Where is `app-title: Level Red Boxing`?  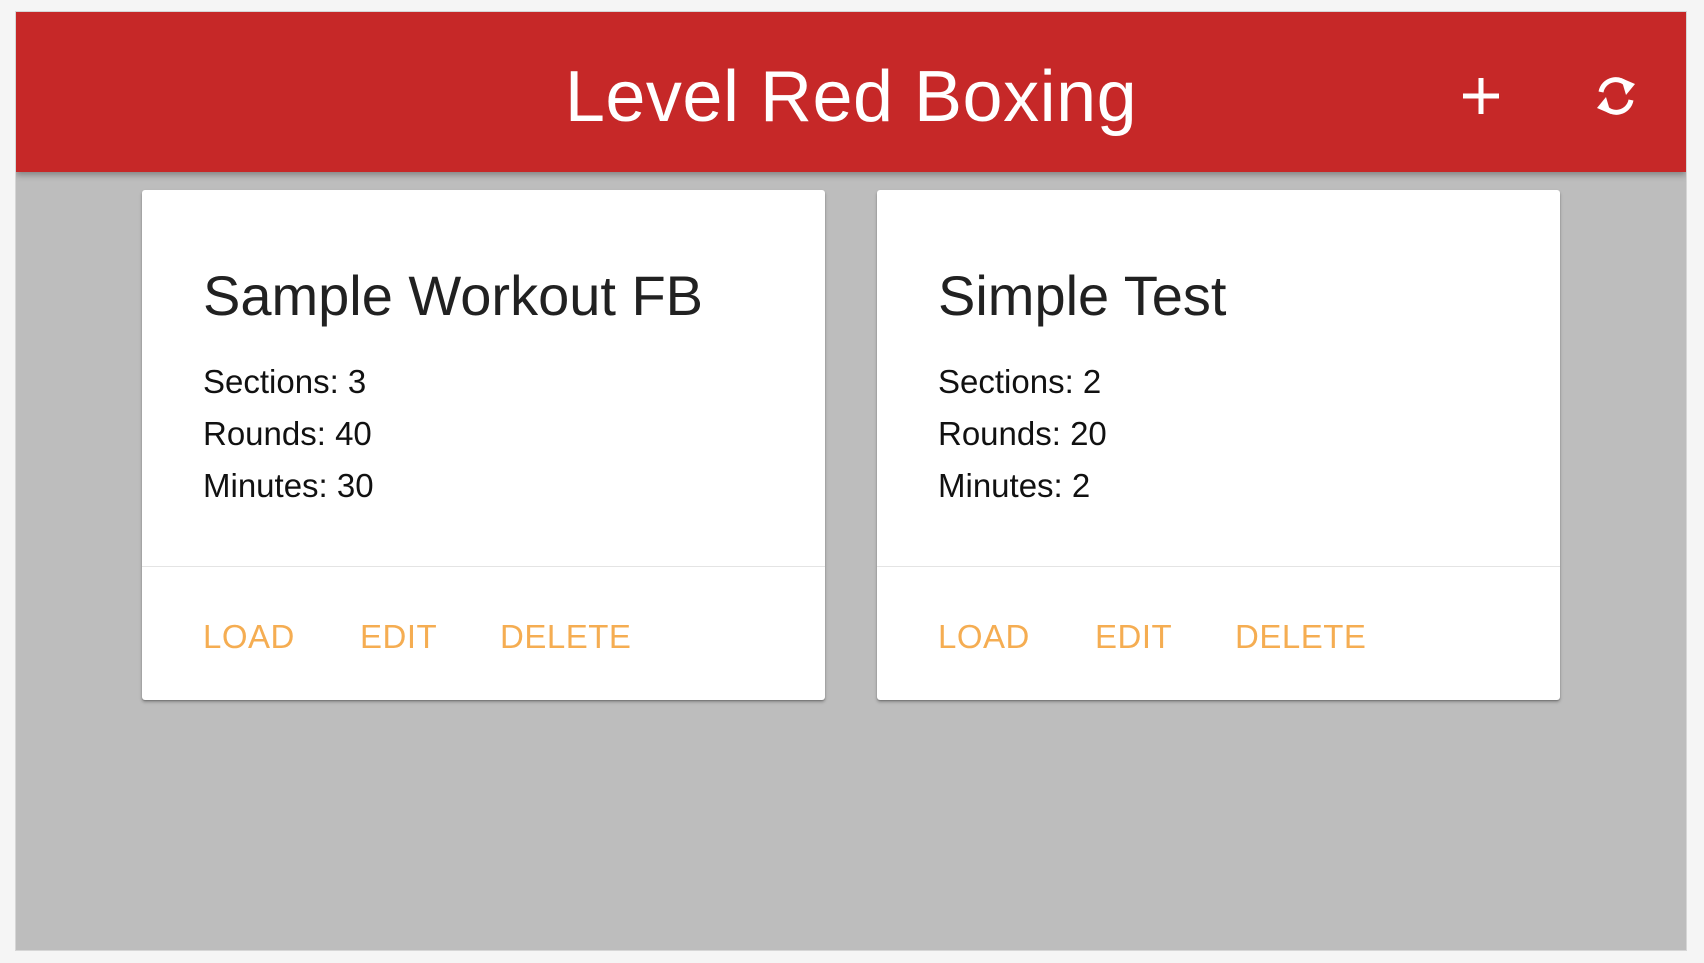 app-title: Level Red Boxing is located at coordinates (851, 97).